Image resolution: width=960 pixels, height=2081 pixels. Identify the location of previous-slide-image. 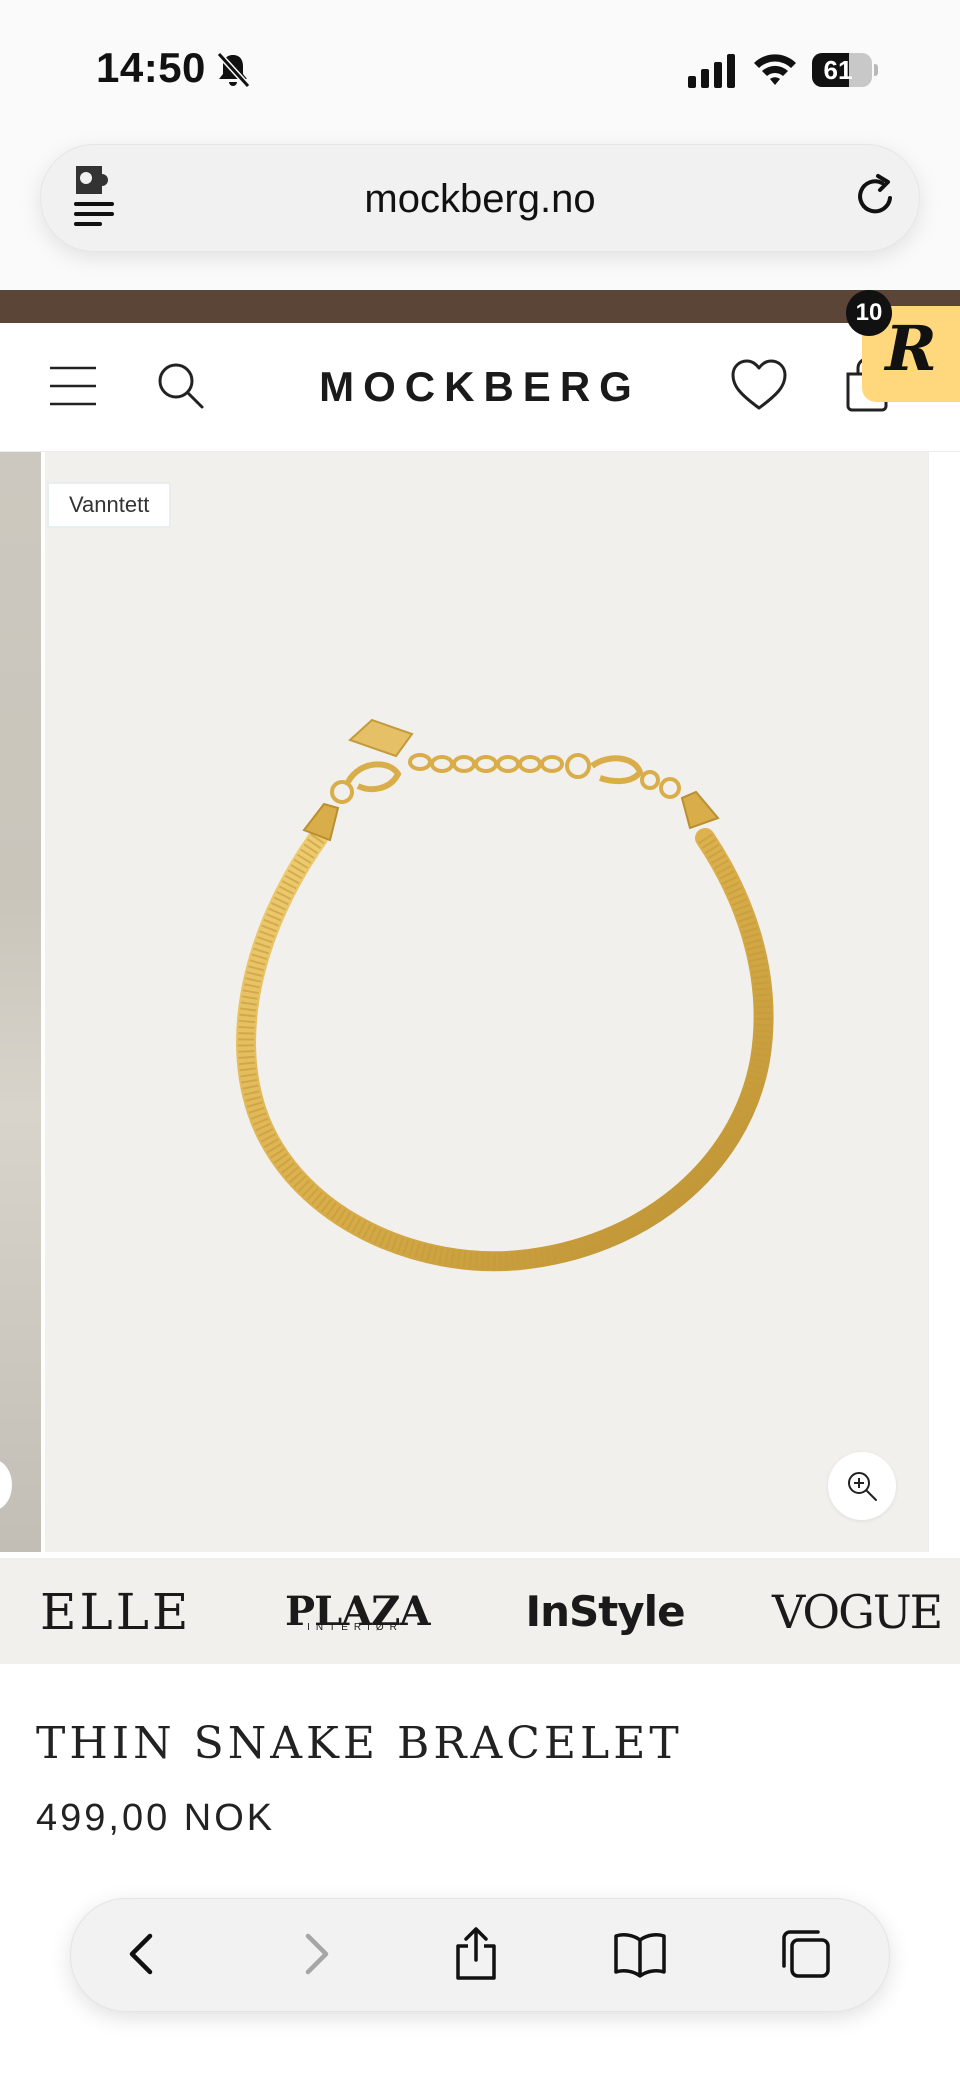
(20, 1002).